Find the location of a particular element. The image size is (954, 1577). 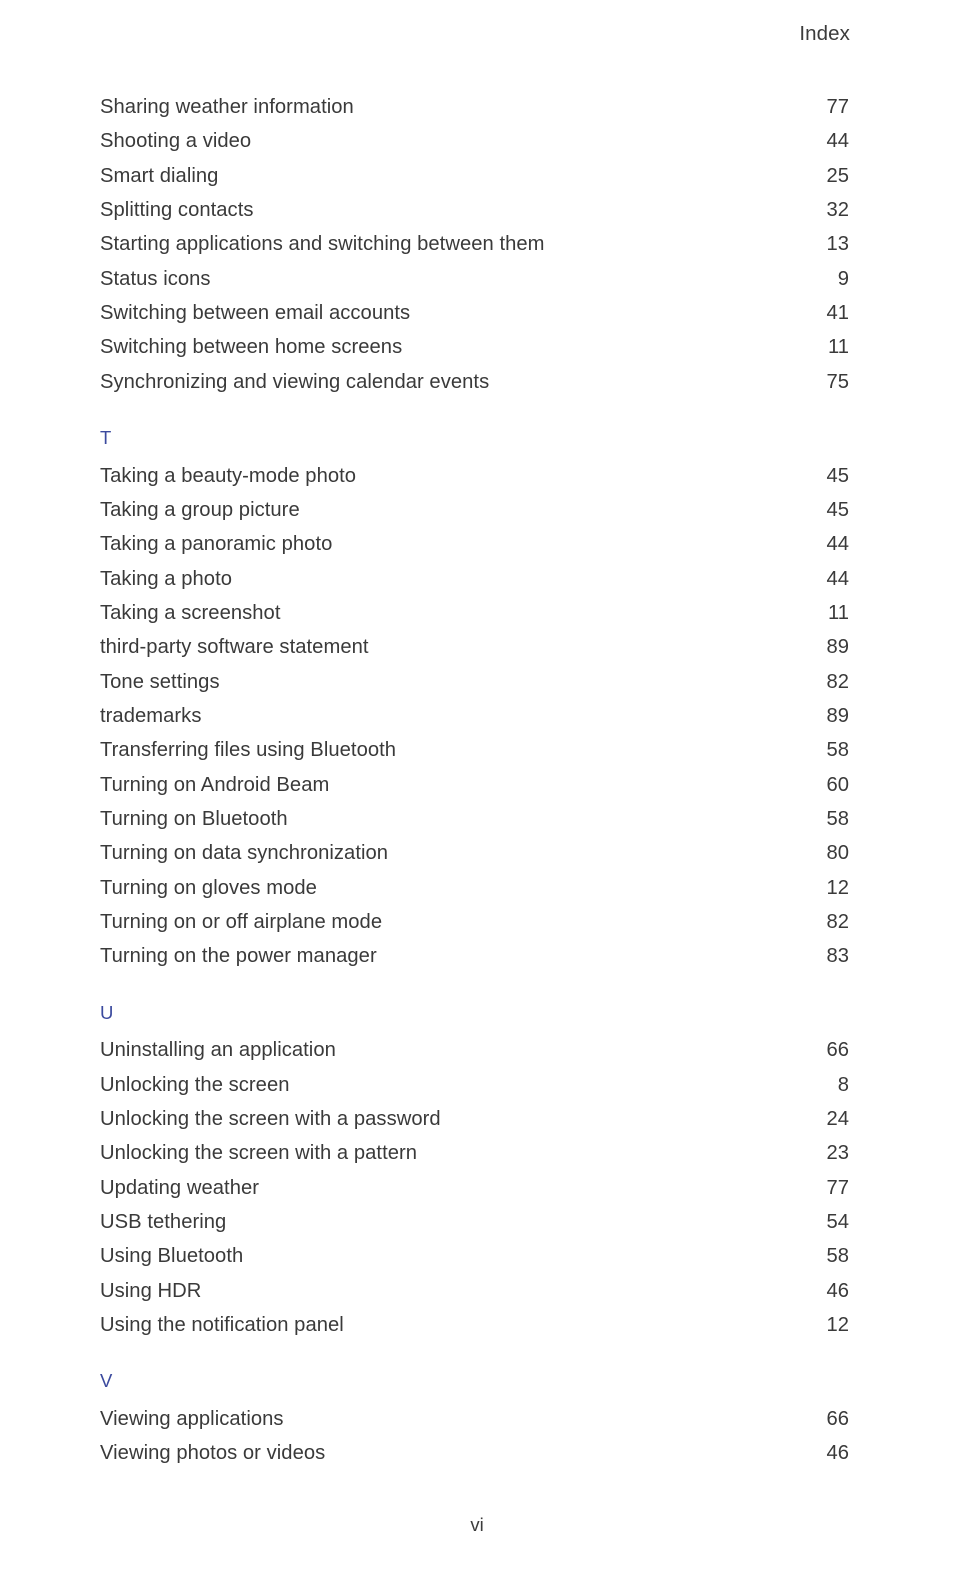

index-entry-page-number: 75 is located at coordinates (837, 381).